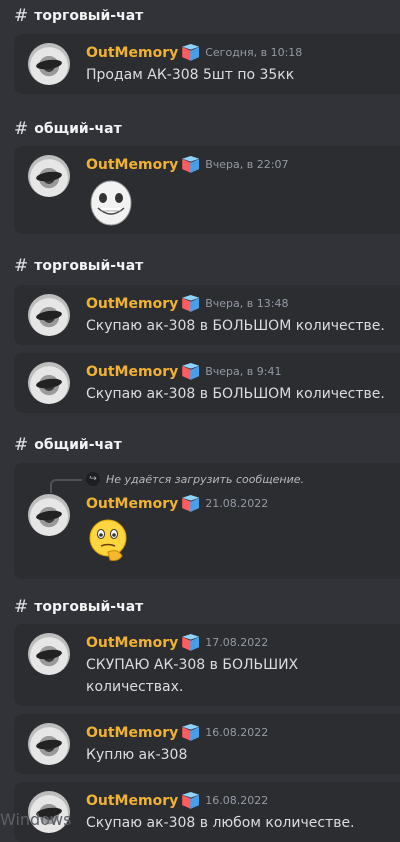  I want to click on reply-preview: ↪ Не удаётся загрузить сообщение., so click(195, 479).